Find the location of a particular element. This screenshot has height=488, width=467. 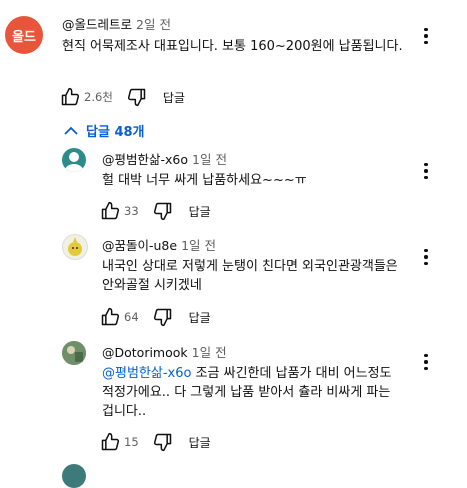

avatar-initials: 올드 is located at coordinates (24, 37).